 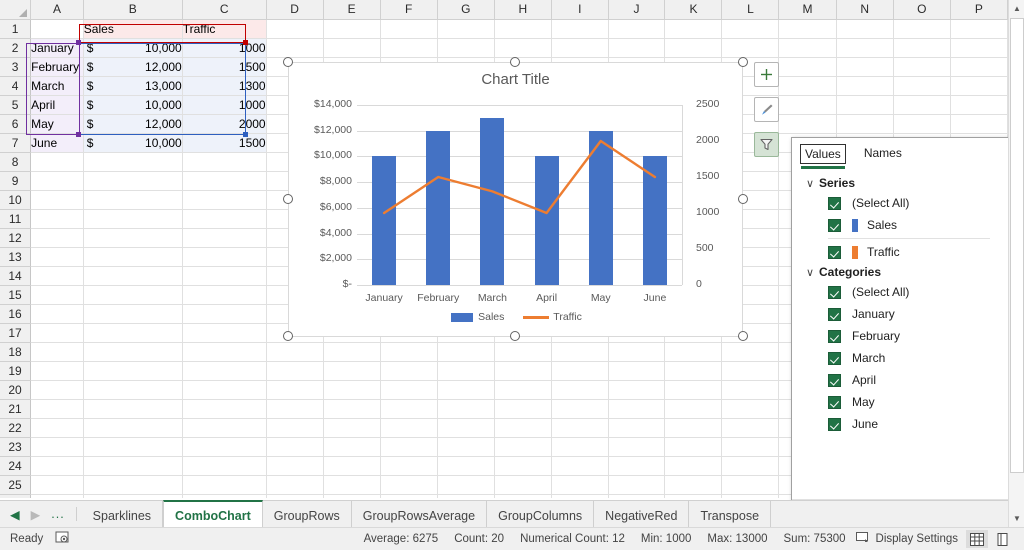 What do you see at coordinates (580, 447) in the screenshot?
I see `cell-I23` at bounding box center [580, 447].